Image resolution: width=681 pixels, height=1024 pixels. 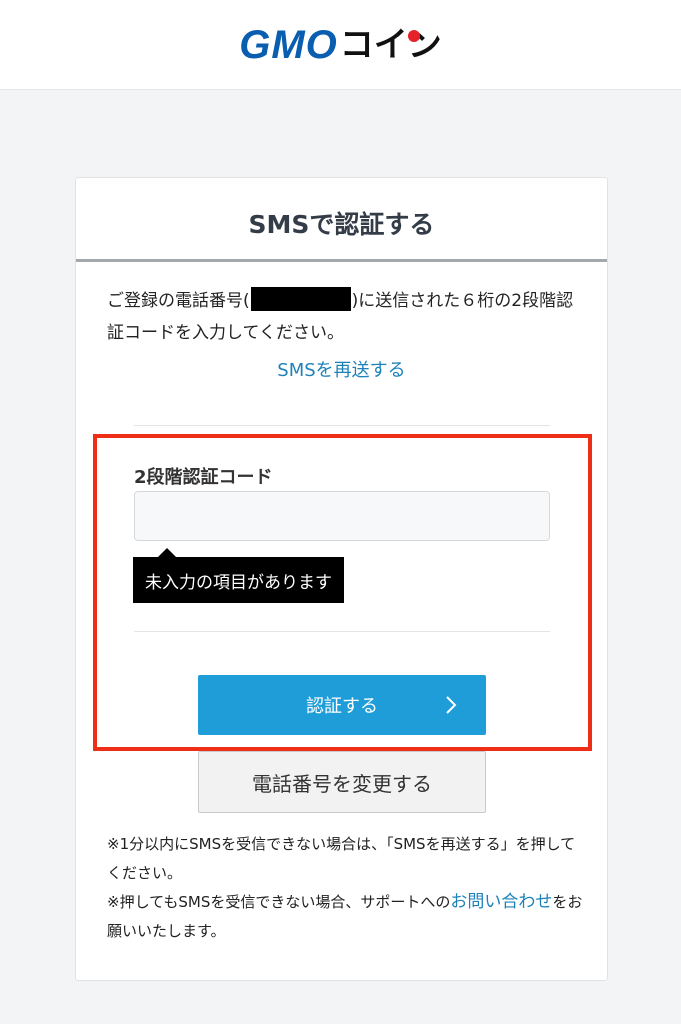 I want to click on page-title: SMSで認証する, so click(x=341, y=220).